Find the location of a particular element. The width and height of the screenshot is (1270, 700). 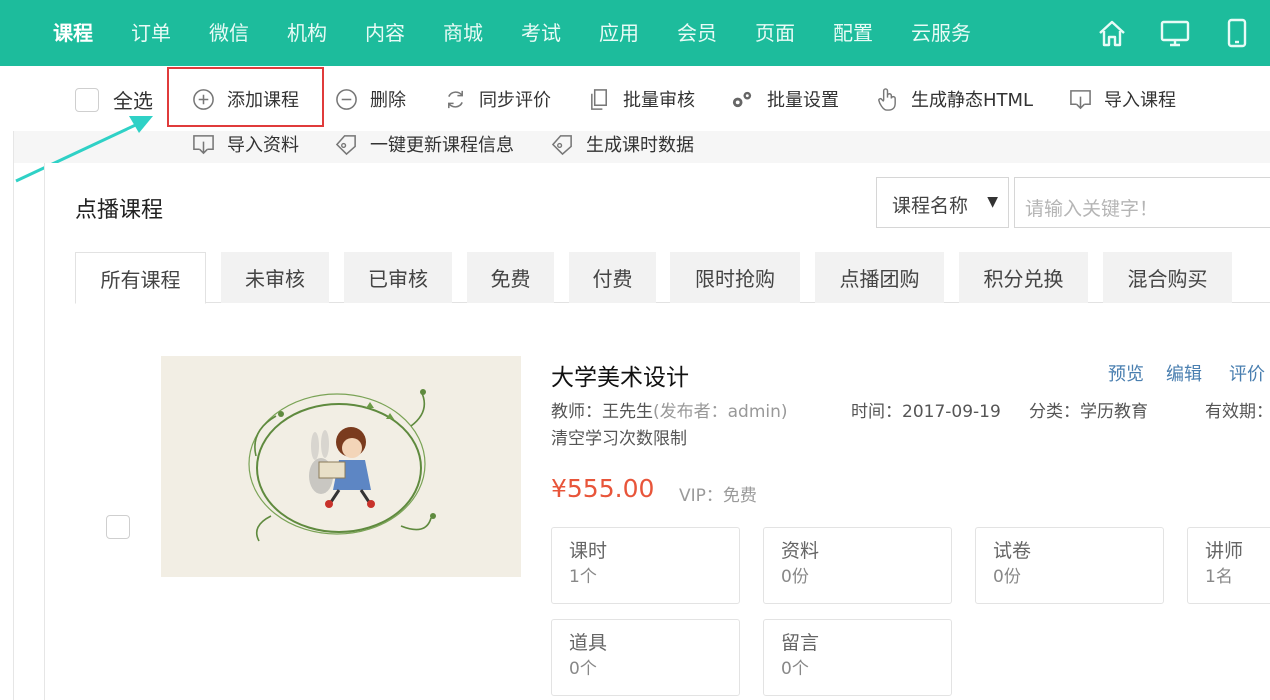

import-course-label: 导入课程 is located at coordinates (1140, 100).